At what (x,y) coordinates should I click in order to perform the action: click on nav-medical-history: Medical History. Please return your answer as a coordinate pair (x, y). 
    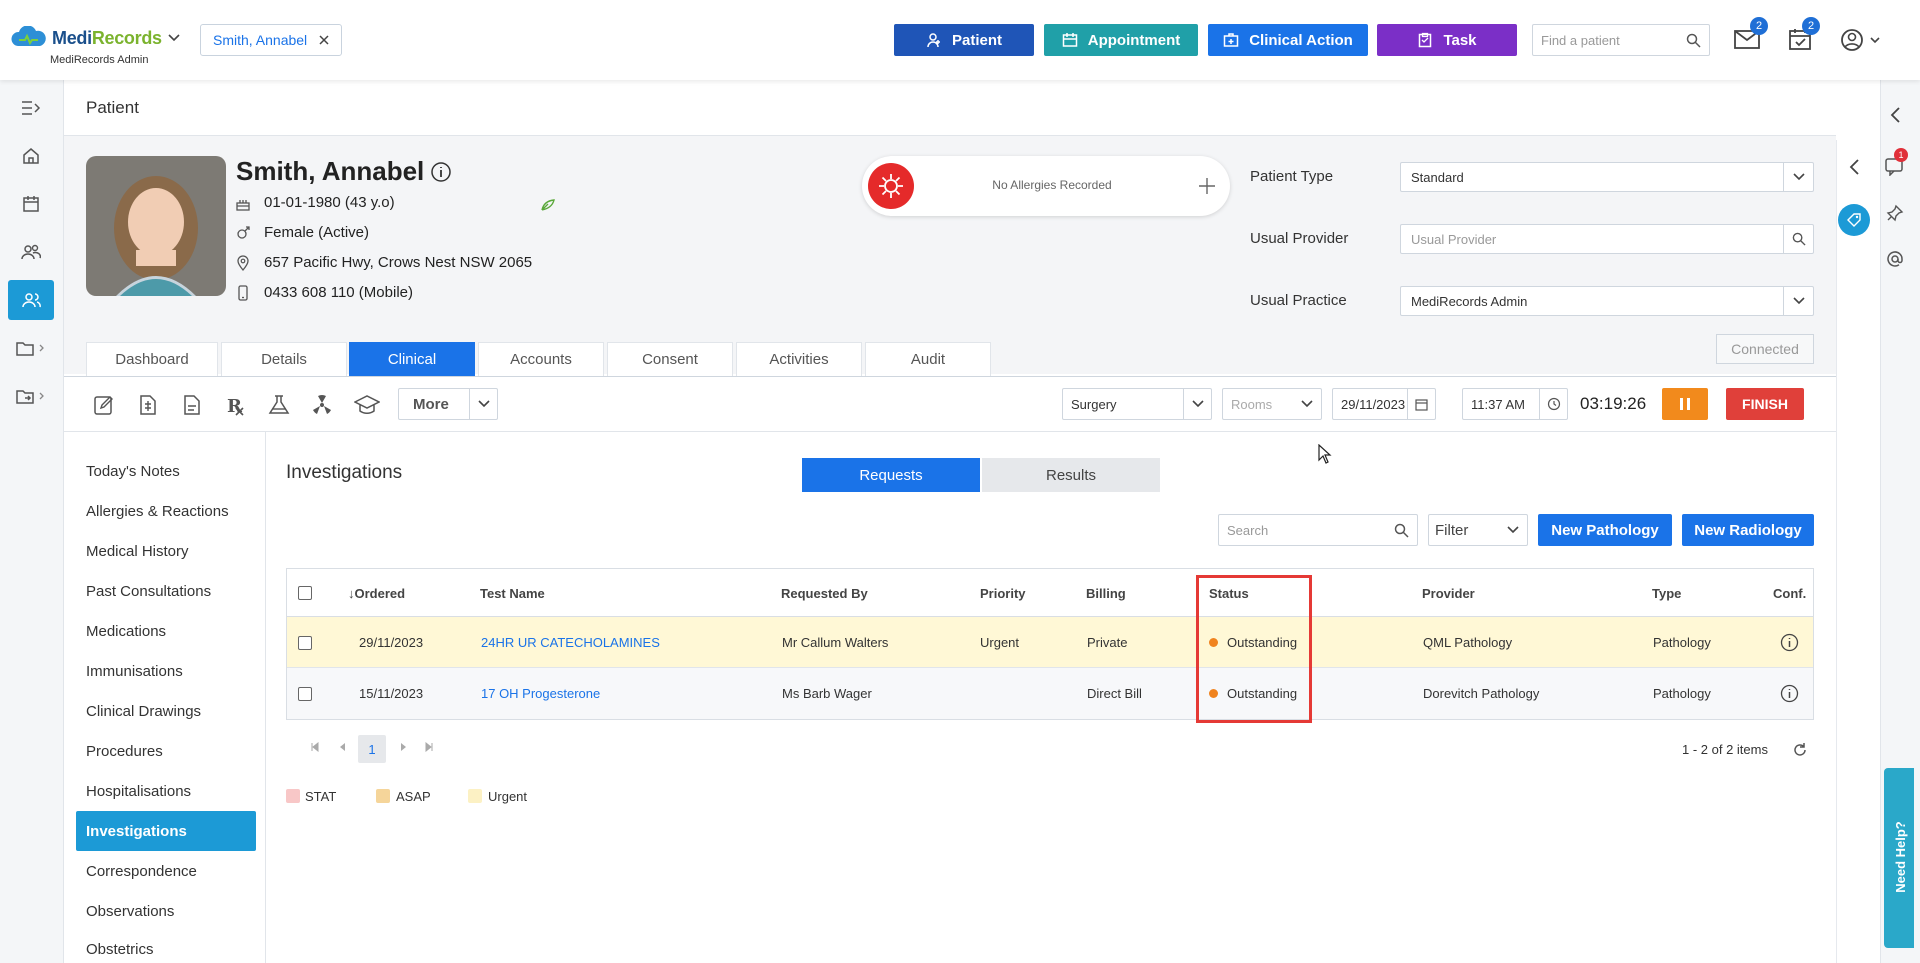
    Looking at the image, I should click on (166, 551).